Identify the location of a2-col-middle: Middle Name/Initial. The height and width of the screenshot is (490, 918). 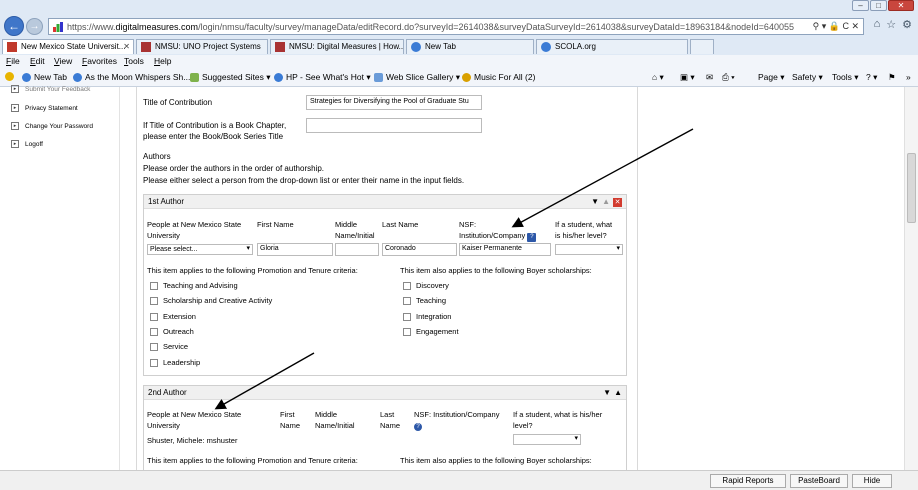
(335, 420).